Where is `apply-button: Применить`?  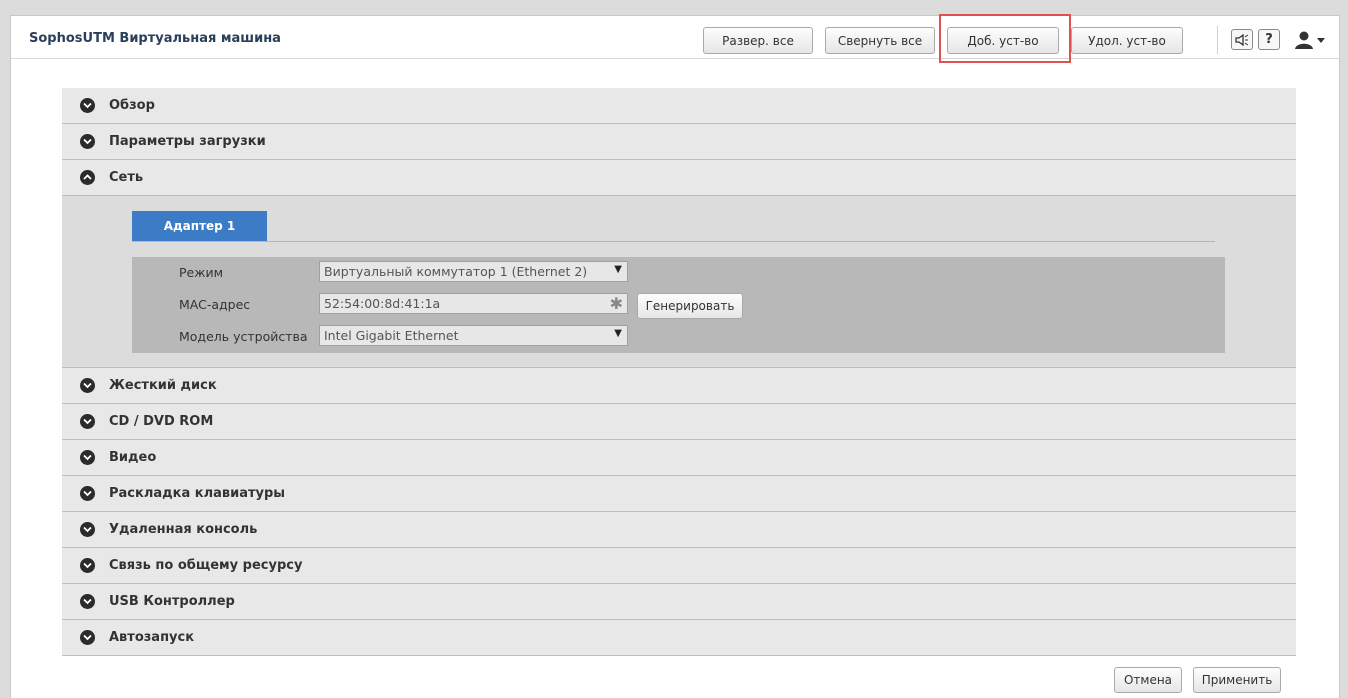
apply-button: Применить is located at coordinates (1237, 680).